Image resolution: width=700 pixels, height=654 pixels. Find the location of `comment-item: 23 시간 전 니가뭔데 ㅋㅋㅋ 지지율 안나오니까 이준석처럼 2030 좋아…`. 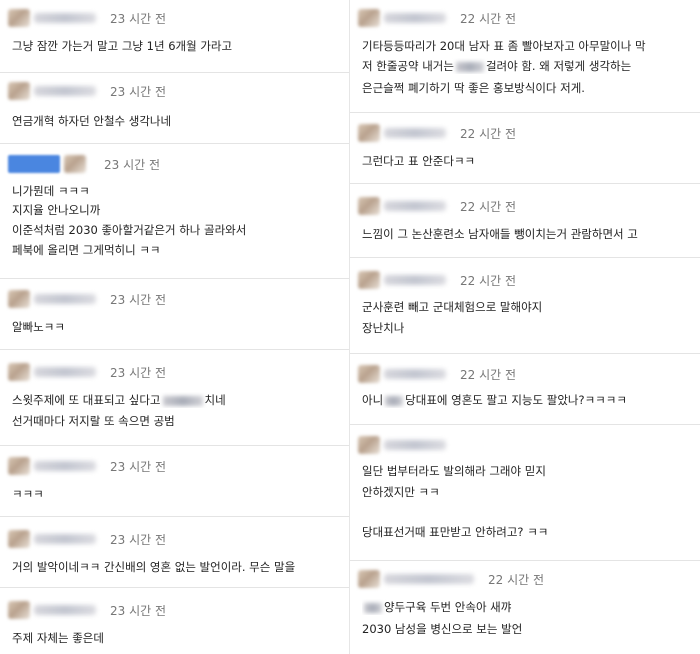

comment-item: 23 시간 전 니가뭔데 ㅋㅋㅋ 지지율 안나오니까 이준석처럼 2030 좋아… is located at coordinates (174, 211).